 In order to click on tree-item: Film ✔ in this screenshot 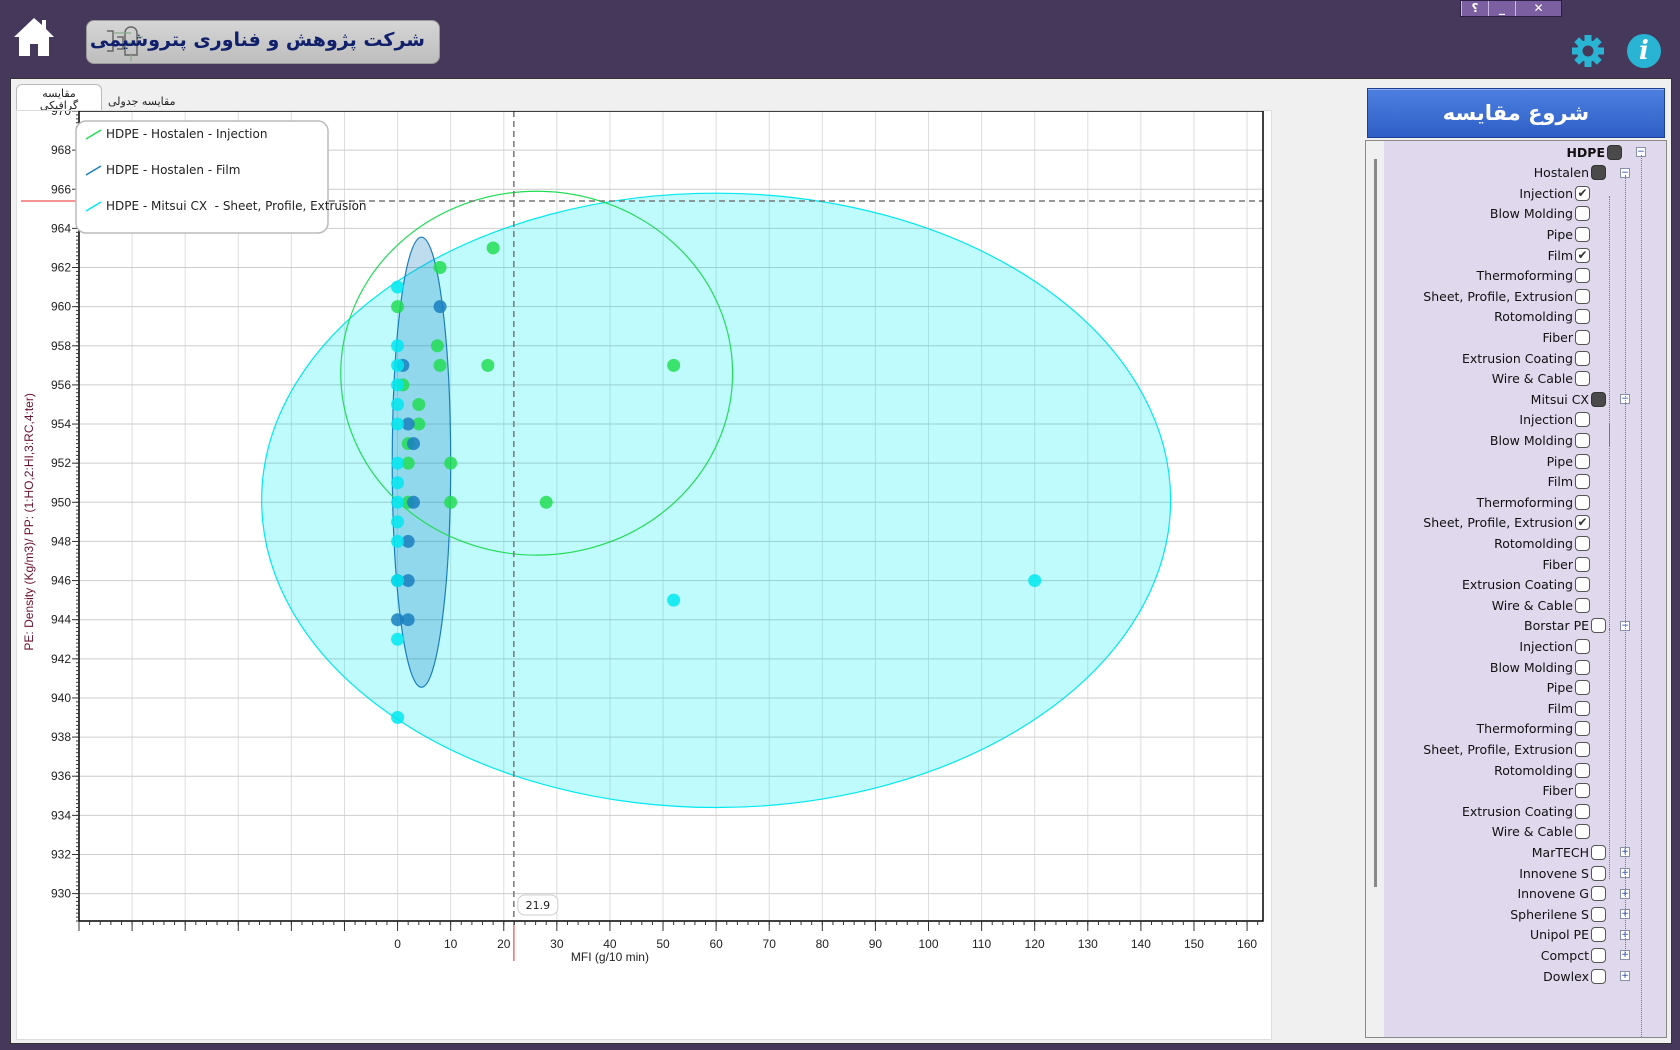, I will do `click(1569, 255)`.